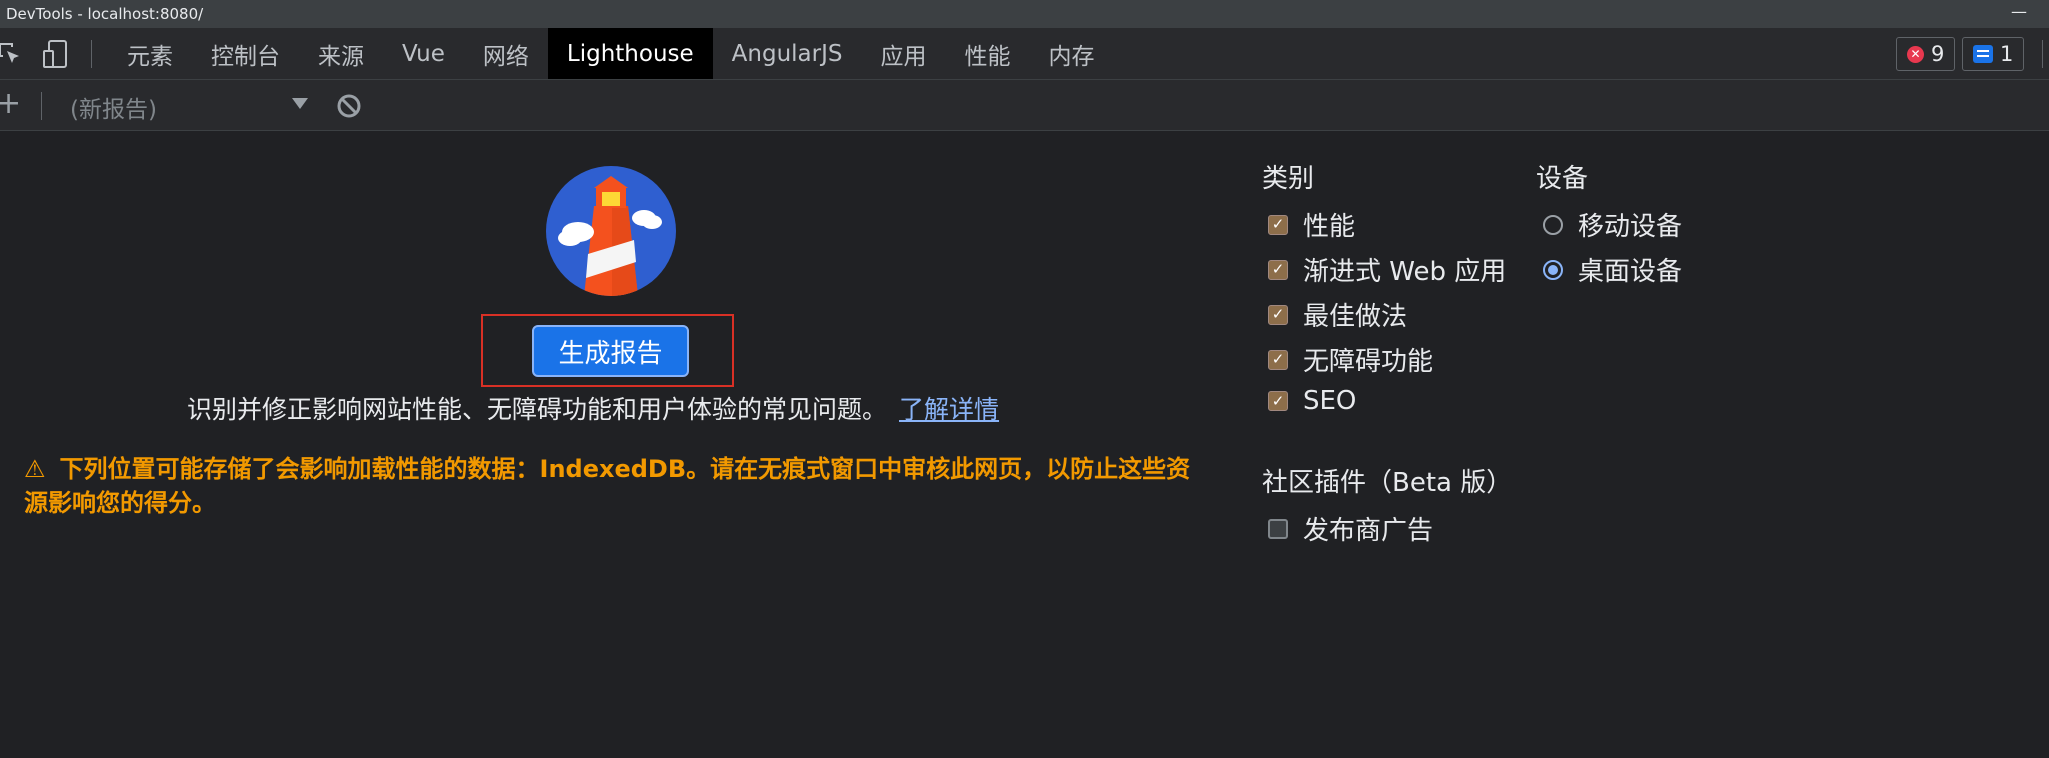  What do you see at coordinates (91, 54) in the screenshot?
I see `toolbar-divider` at bounding box center [91, 54].